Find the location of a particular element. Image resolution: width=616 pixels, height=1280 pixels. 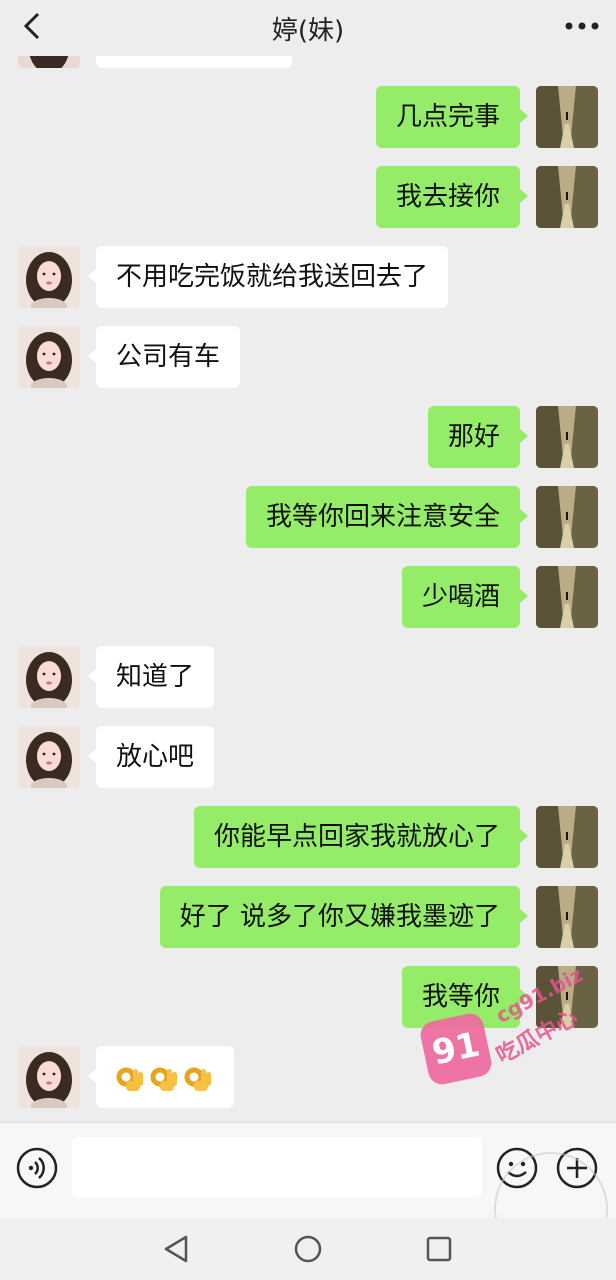

message-row: 好了 说多了你又嫌我墨迹了 is located at coordinates (308, 917).